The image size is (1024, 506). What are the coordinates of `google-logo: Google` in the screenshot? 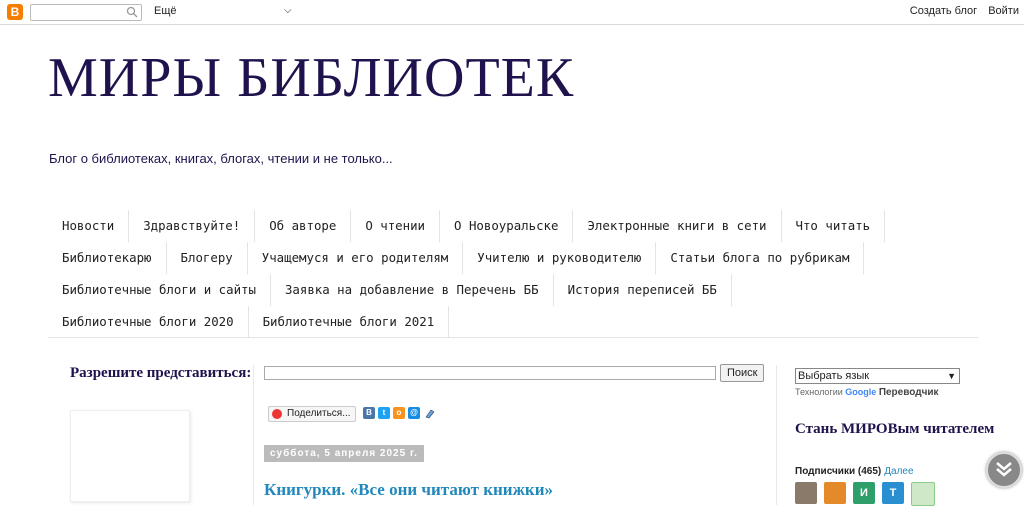 It's located at (860, 392).